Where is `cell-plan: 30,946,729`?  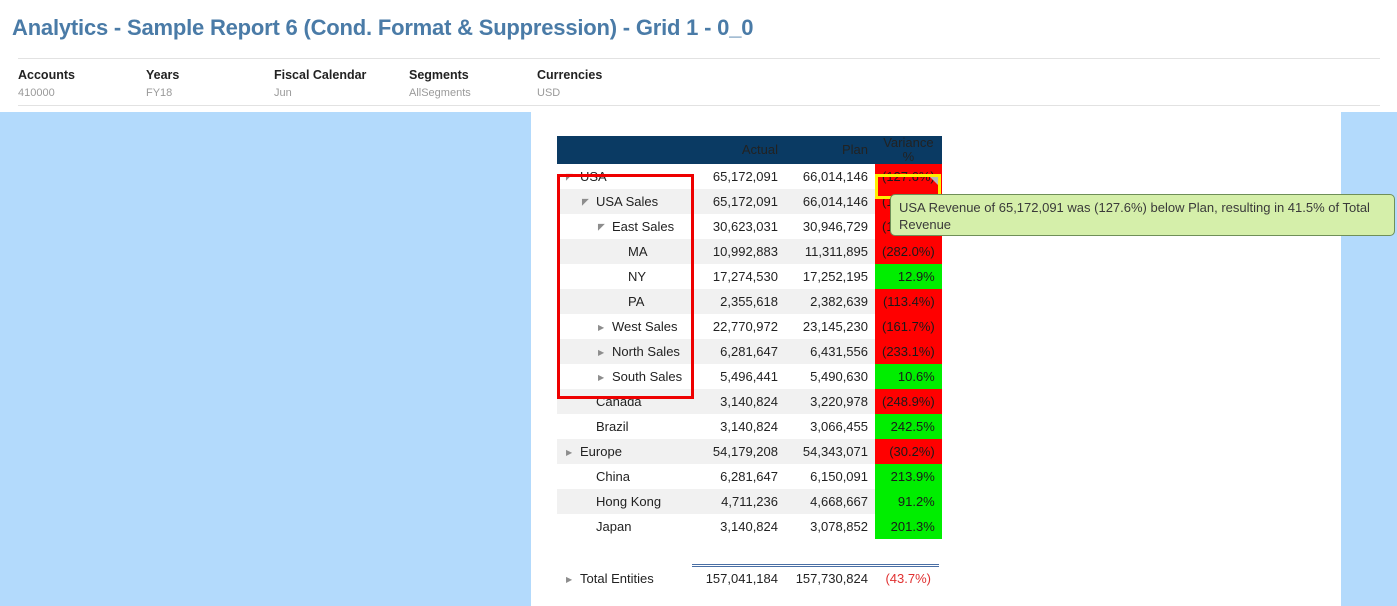 cell-plan: 30,946,729 is located at coordinates (830, 226).